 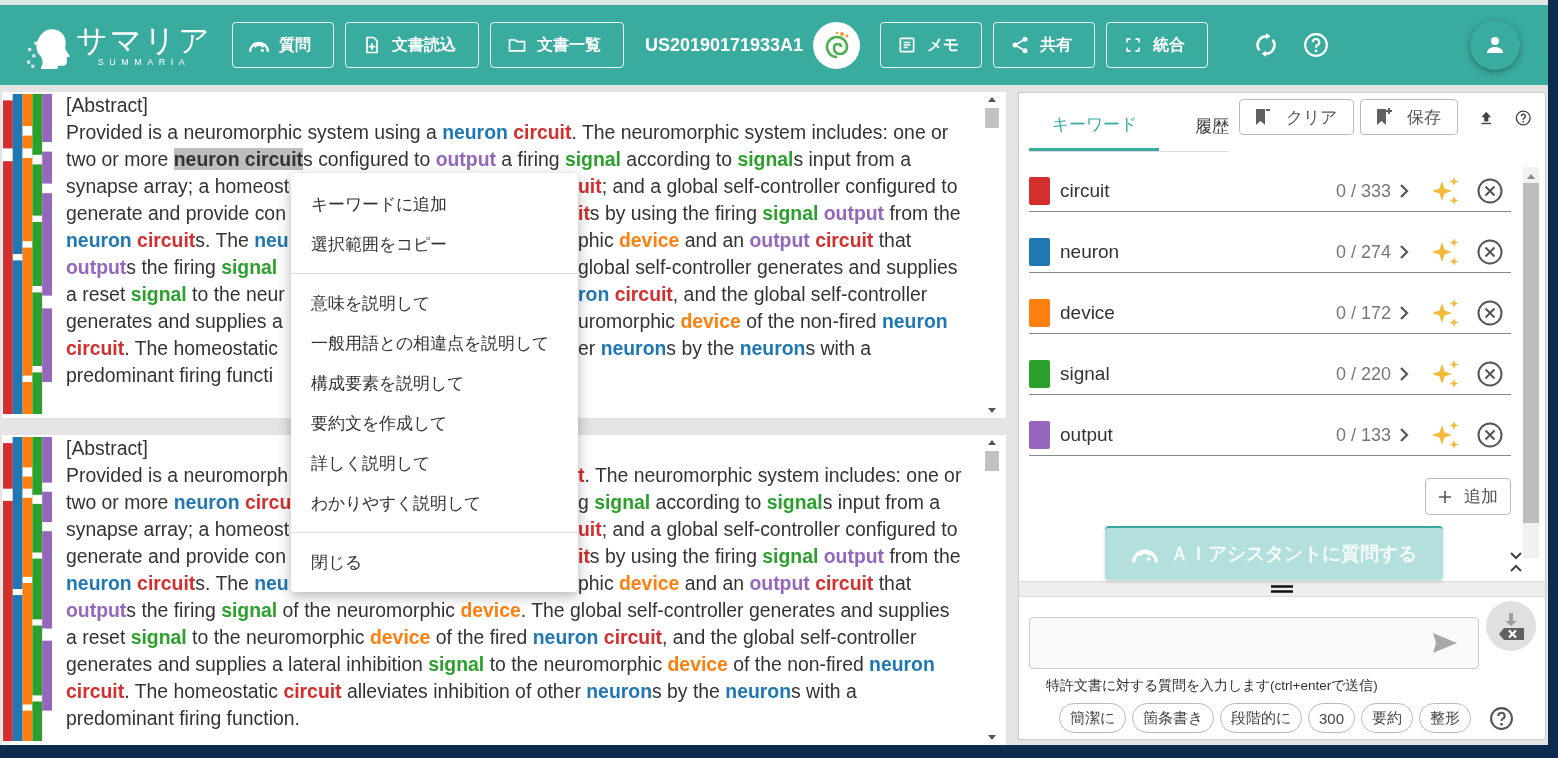 What do you see at coordinates (1363, 252) in the screenshot?
I see `keyword-count: 0 / 274` at bounding box center [1363, 252].